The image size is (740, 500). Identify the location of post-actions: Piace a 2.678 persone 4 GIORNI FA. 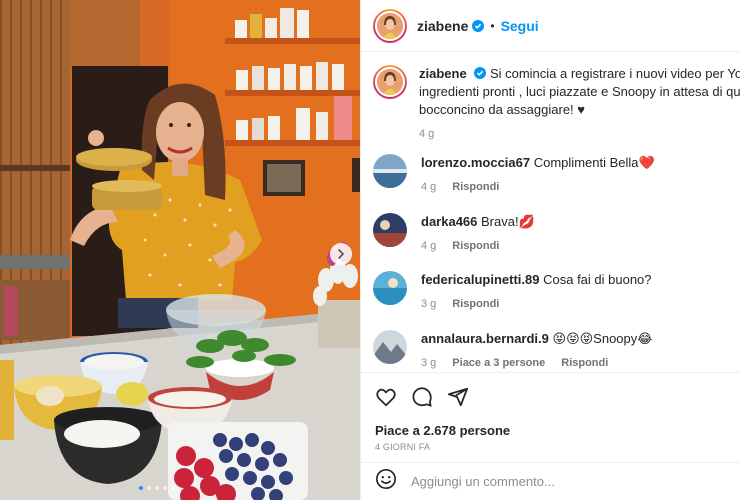
(550, 412).